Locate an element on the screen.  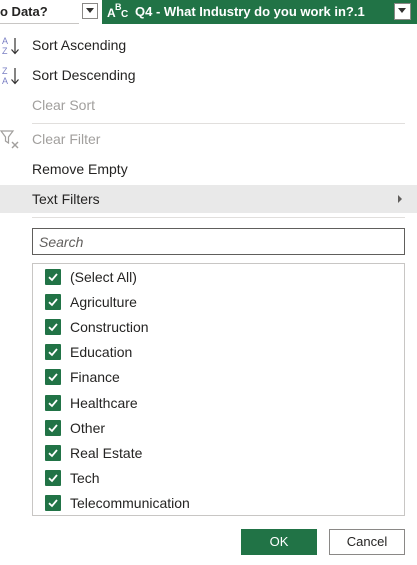
list-item: Telecommunication is located at coordinates (218, 503).